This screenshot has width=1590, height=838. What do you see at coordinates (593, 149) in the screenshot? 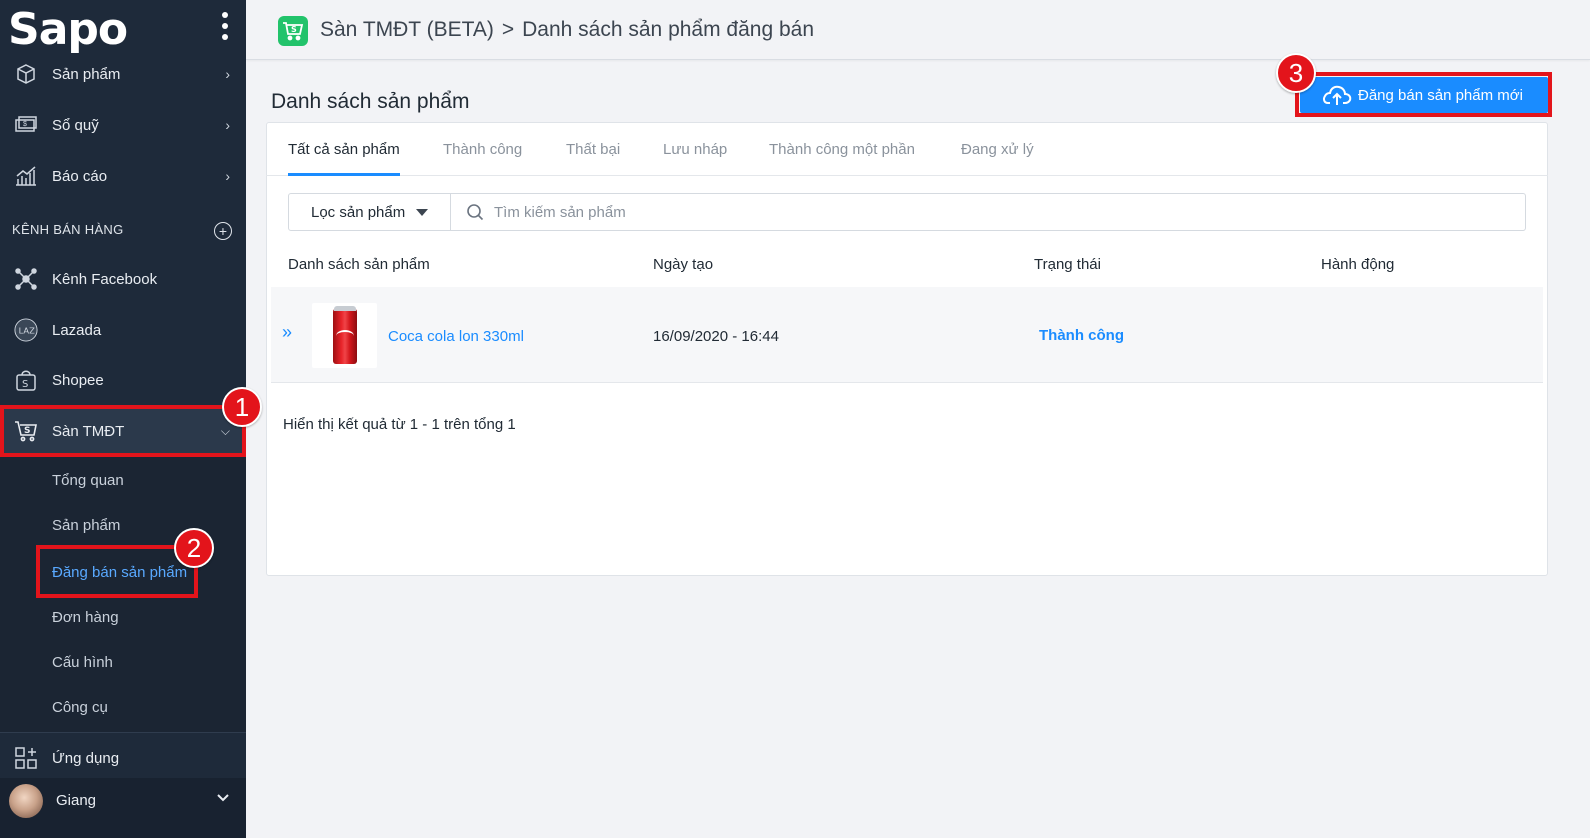
I see `tab-failed: Thất bại` at bounding box center [593, 149].